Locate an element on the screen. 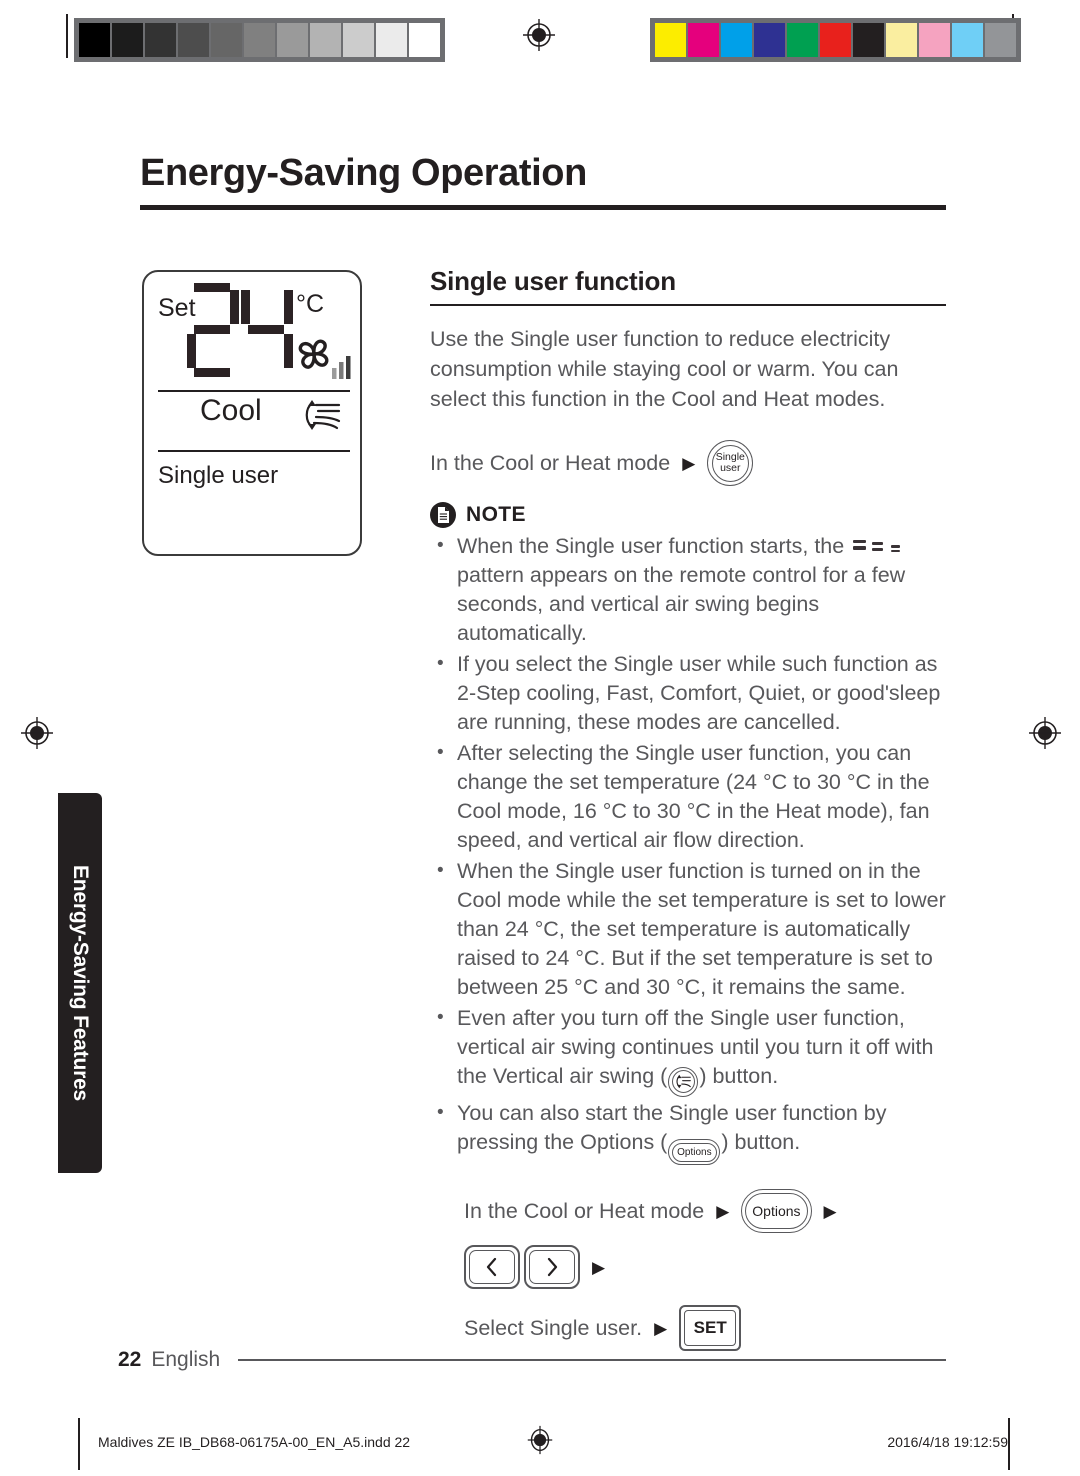  chapter-side-tab: Energy-Saving Features is located at coordinates (80, 983).